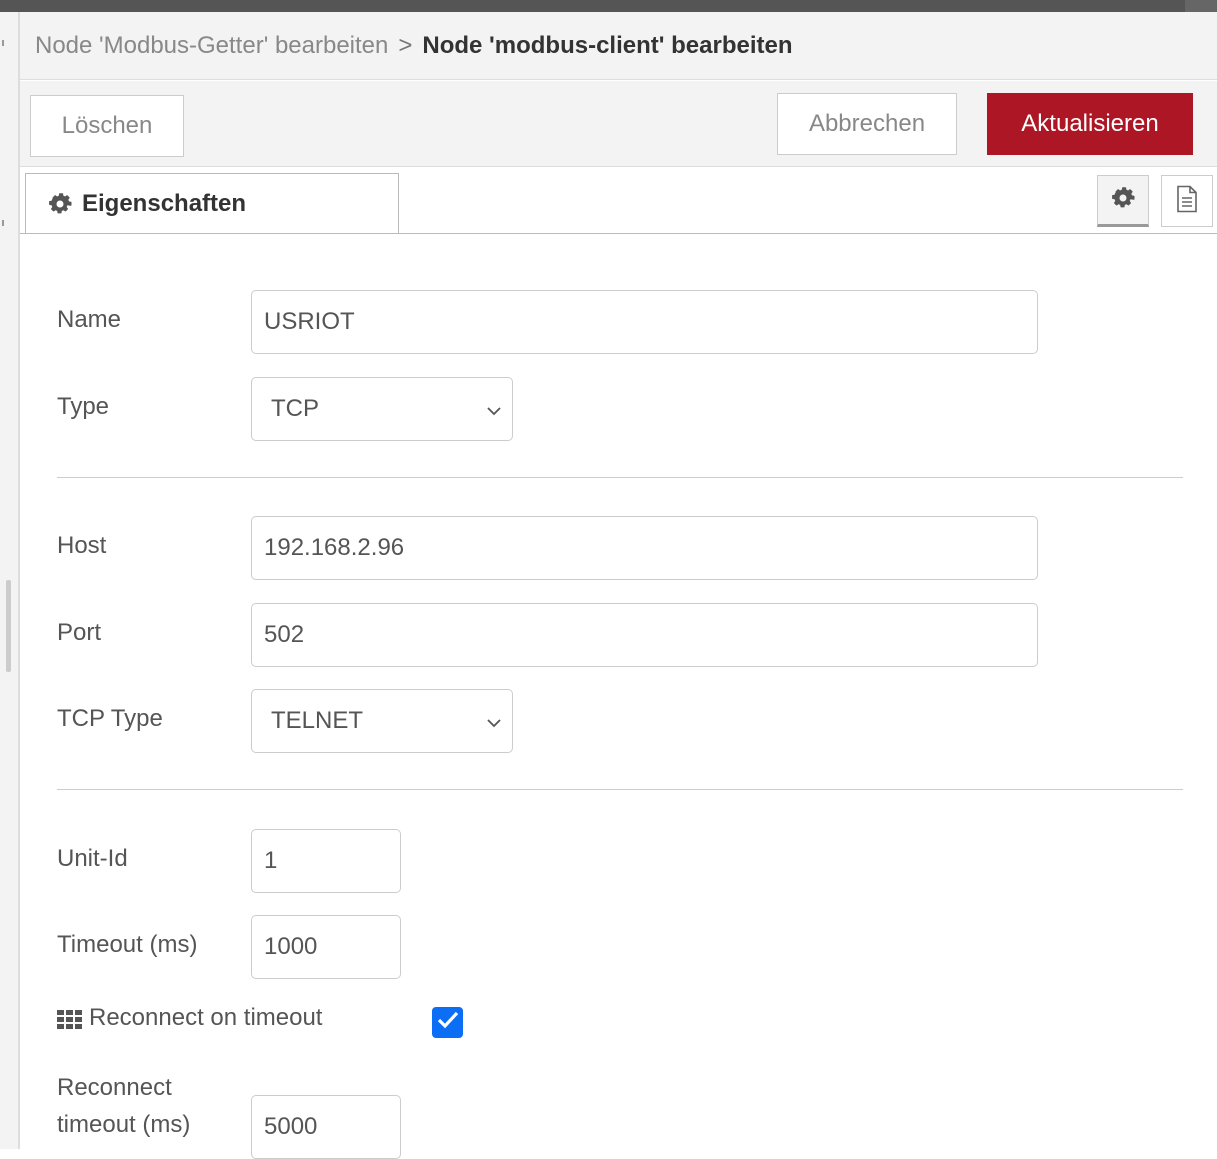 The image size is (1217, 1159). Describe the element at coordinates (608, 6) in the screenshot. I see `window-top-strip` at that location.